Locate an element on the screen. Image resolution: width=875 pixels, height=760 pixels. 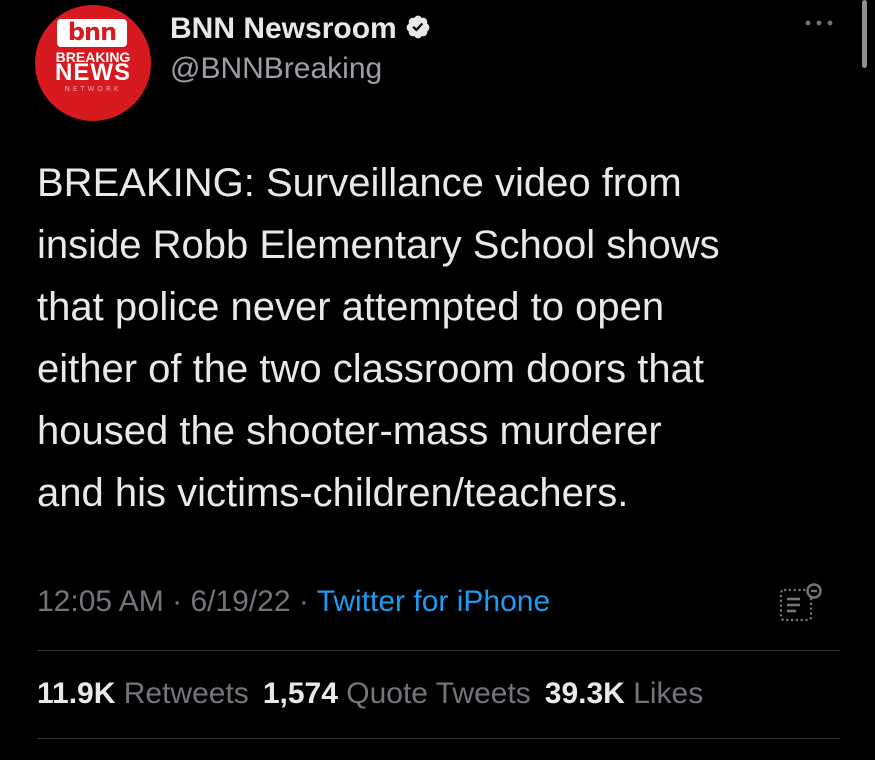
quote-tweets-stat: 1,574 Quote Tweets is located at coordinates (397, 693).